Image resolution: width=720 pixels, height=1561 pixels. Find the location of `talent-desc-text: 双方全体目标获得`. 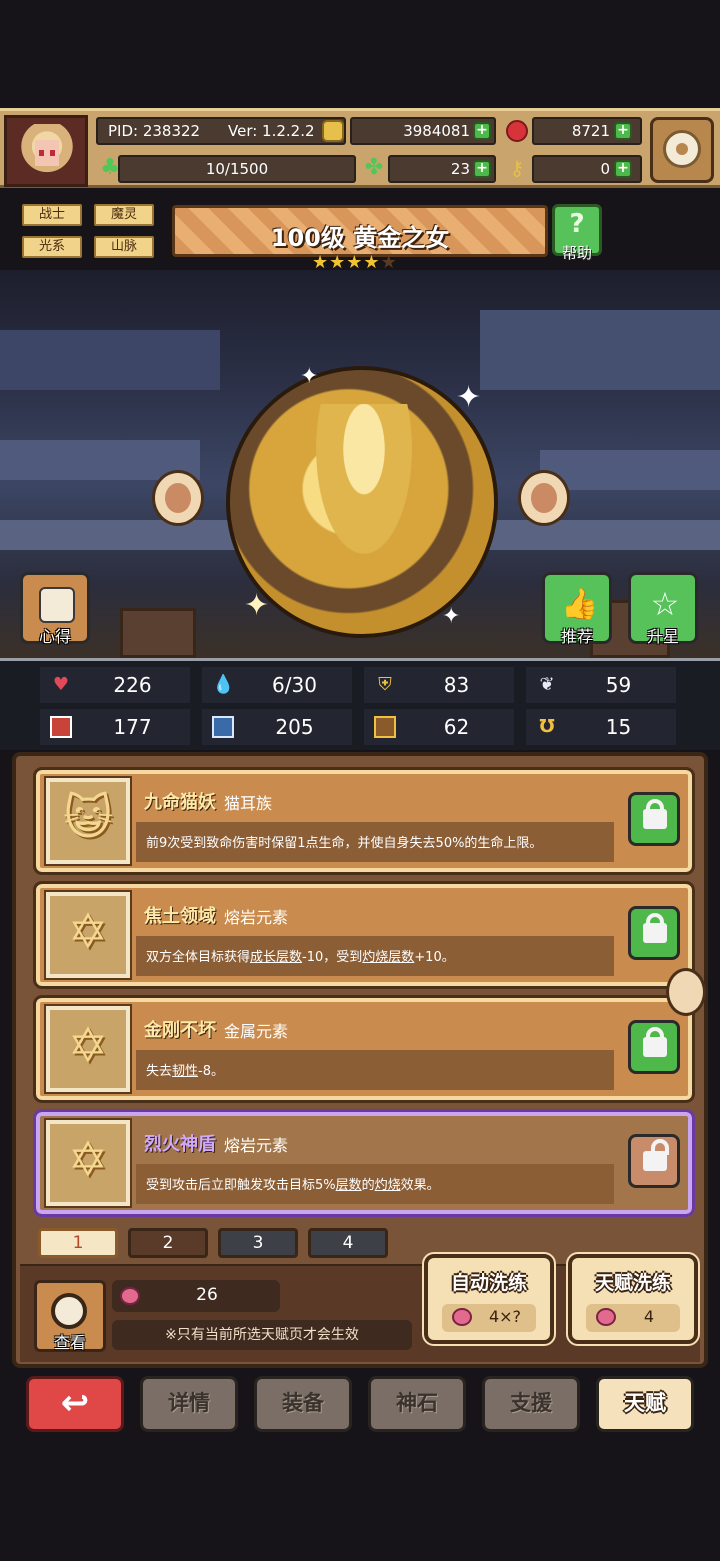

talent-desc-text: 双方全体目标获得 is located at coordinates (198, 957).